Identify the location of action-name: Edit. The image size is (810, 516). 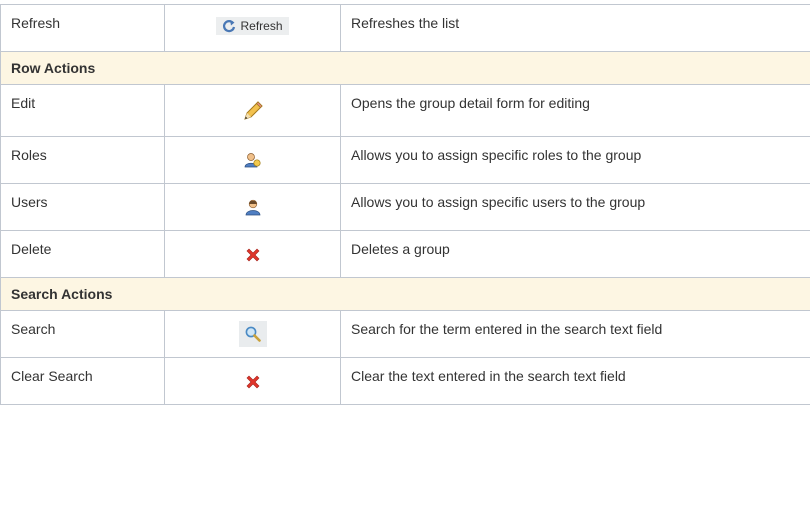
(87, 98).